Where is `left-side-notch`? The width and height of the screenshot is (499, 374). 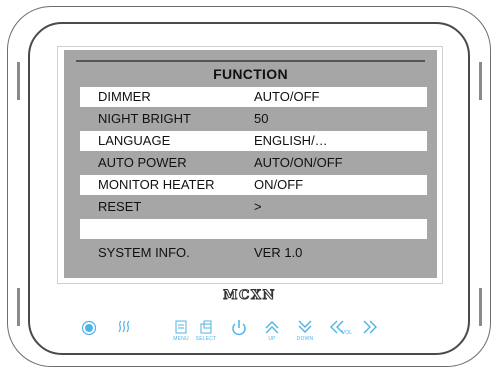
left-side-notch is located at coordinates (18, 81).